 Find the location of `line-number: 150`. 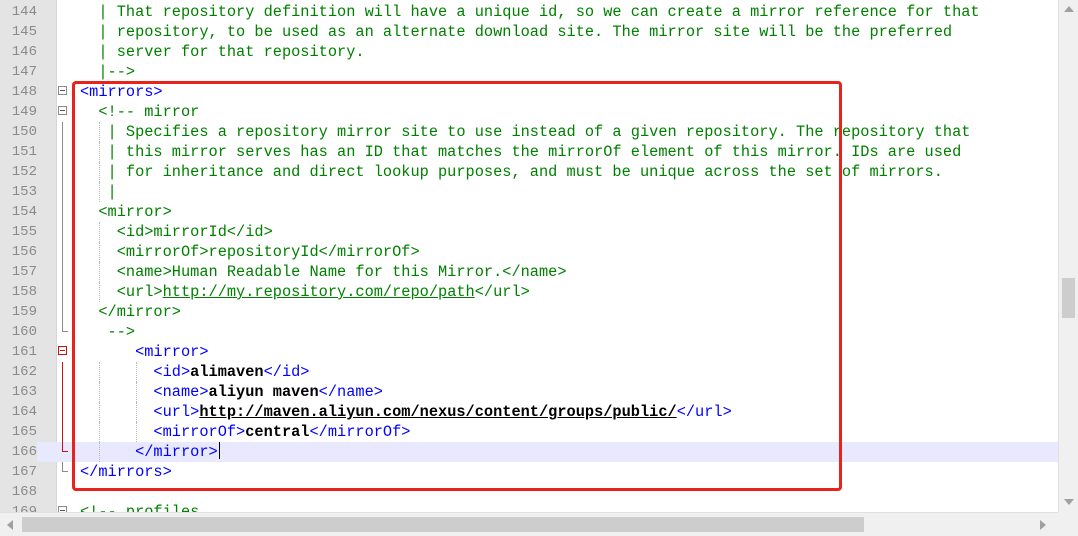

line-number: 150 is located at coordinates (24, 132).